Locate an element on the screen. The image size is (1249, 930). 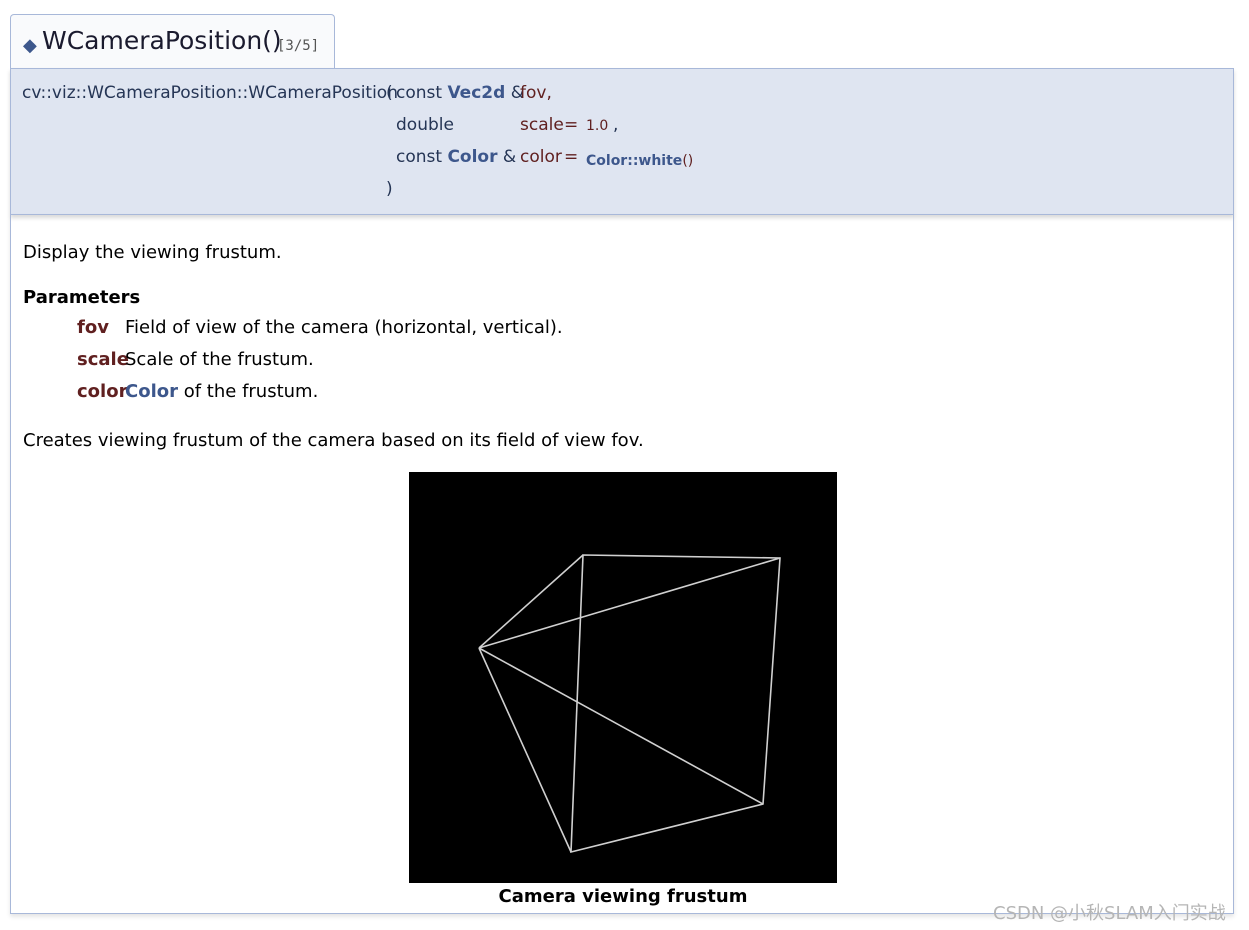
param-color-label: color is located at coordinates (102, 391).